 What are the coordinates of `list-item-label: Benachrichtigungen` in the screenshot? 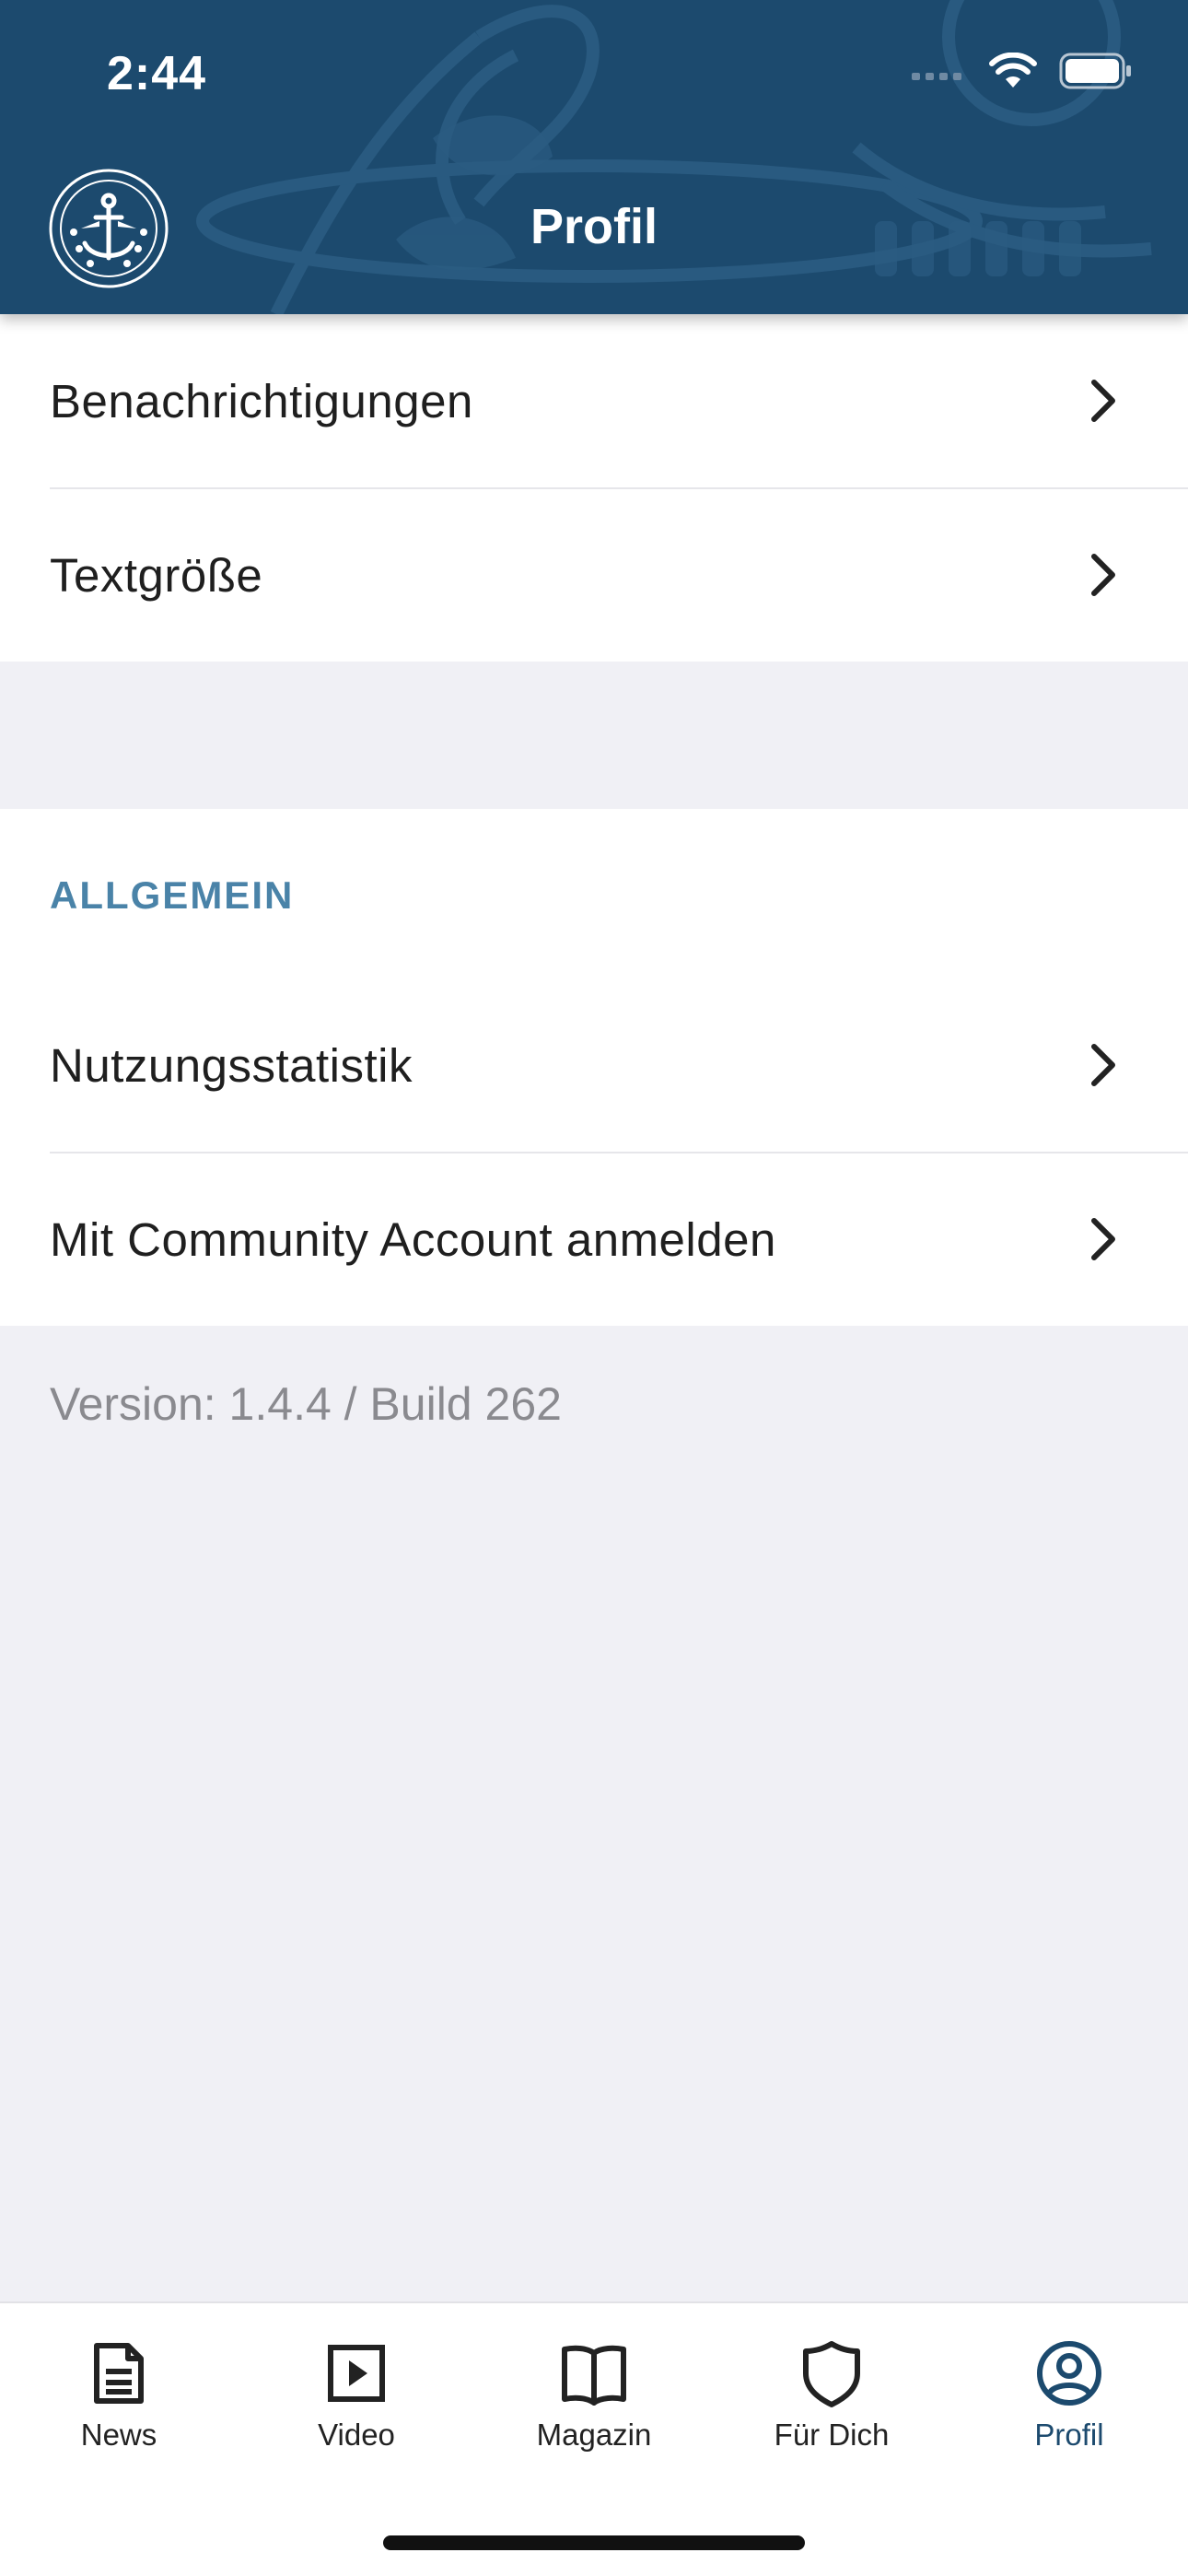 It's located at (261, 400).